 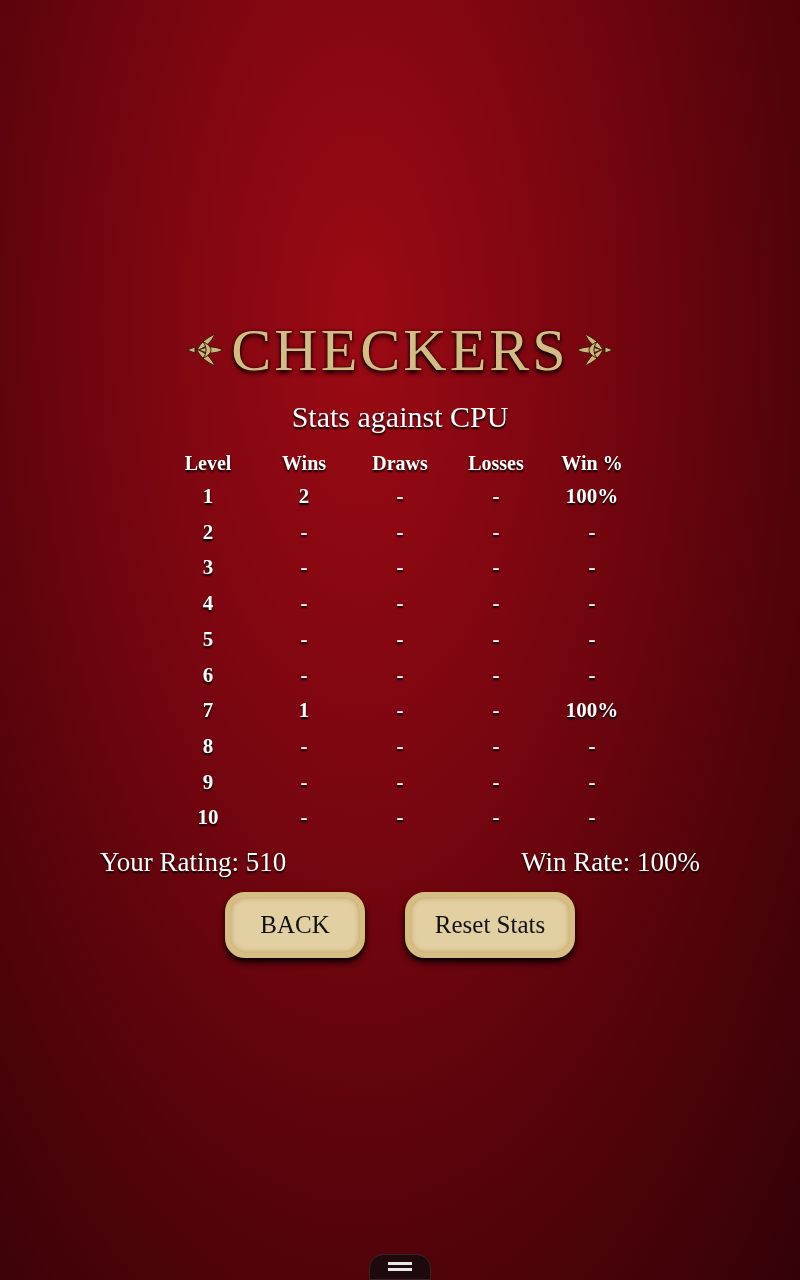 What do you see at coordinates (208, 746) in the screenshot?
I see `table-cell-text: 8` at bounding box center [208, 746].